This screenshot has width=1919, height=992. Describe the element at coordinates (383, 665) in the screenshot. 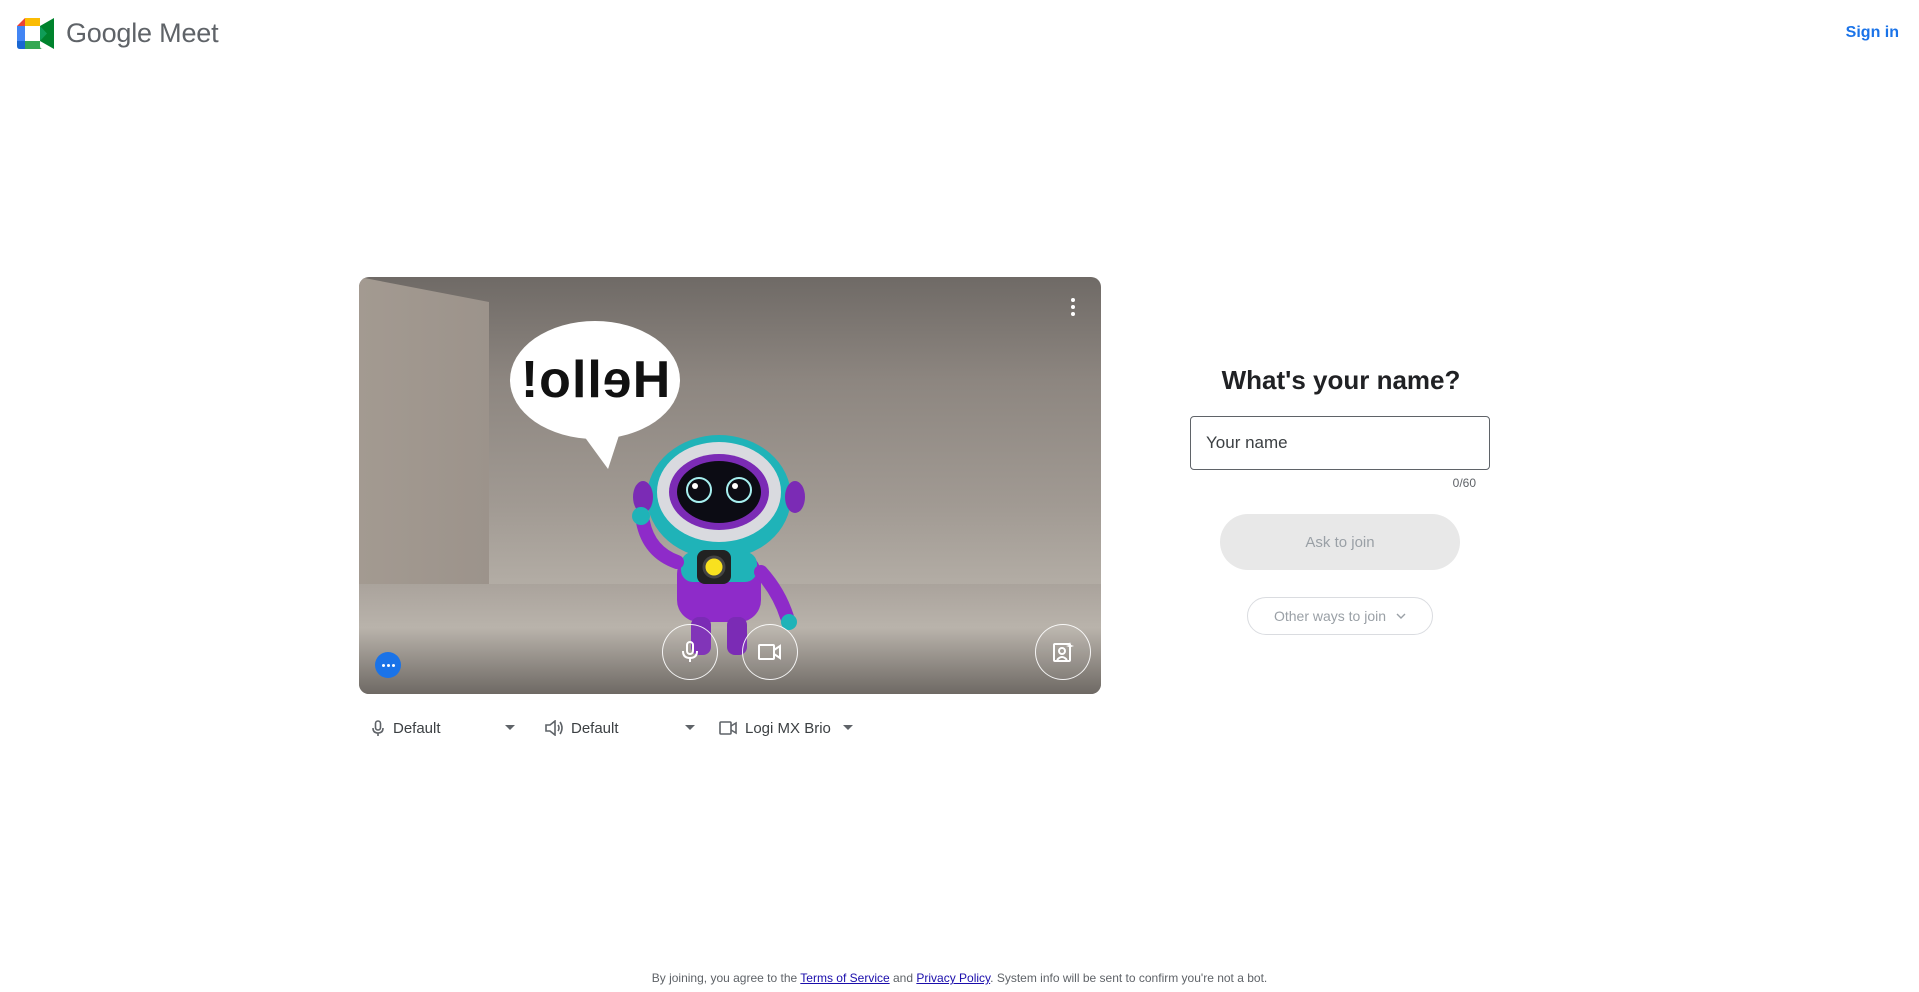

I see `more-horiz-icon` at that location.